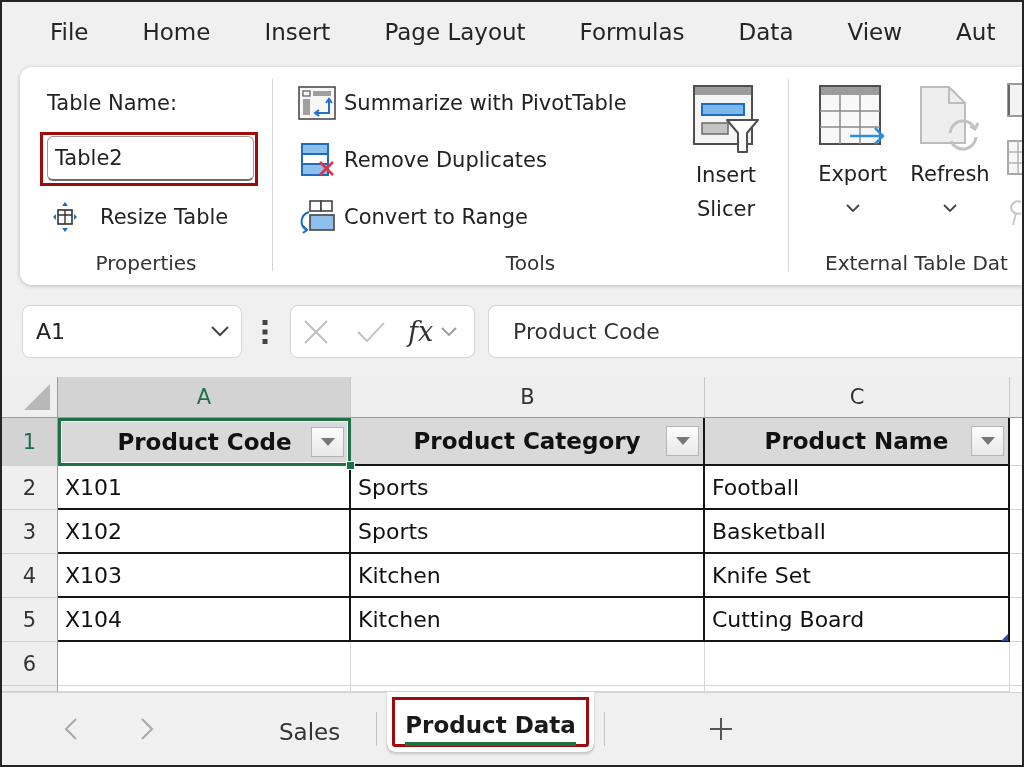 The width and height of the screenshot is (1024, 767). I want to click on ribbon-button: Export, so click(852, 148).